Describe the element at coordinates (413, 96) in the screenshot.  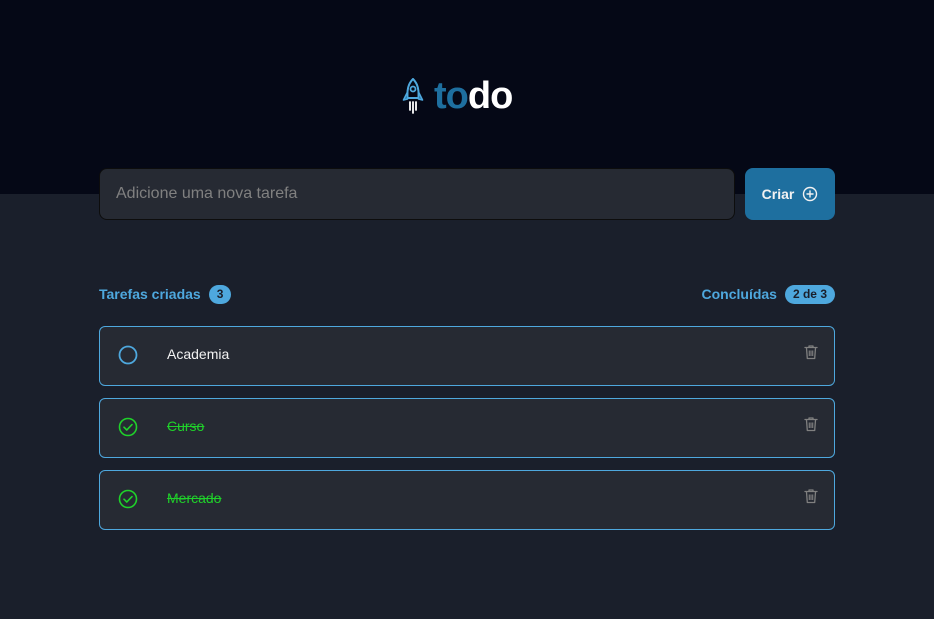
I see `rocket-icon` at that location.